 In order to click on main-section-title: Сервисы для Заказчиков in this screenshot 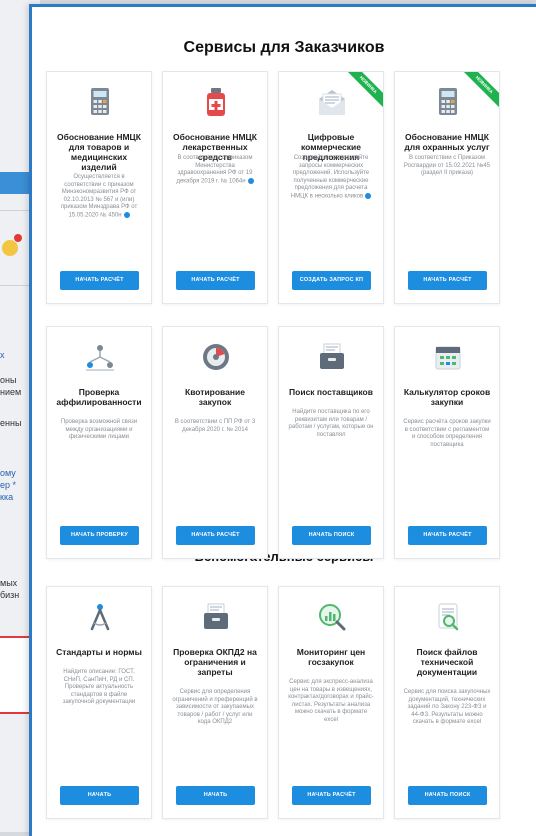, I will do `click(284, 47)`.